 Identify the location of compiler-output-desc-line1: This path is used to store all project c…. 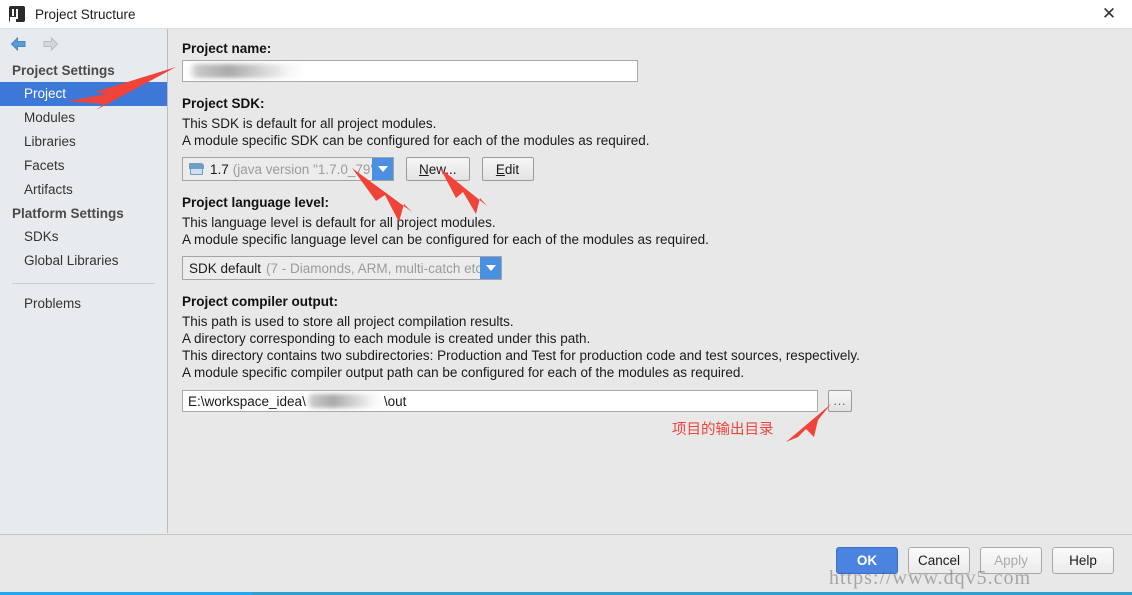
(348, 321).